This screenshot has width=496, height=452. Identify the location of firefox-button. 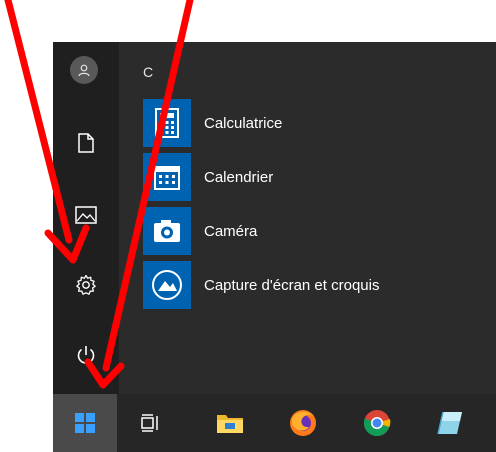
(303, 423).